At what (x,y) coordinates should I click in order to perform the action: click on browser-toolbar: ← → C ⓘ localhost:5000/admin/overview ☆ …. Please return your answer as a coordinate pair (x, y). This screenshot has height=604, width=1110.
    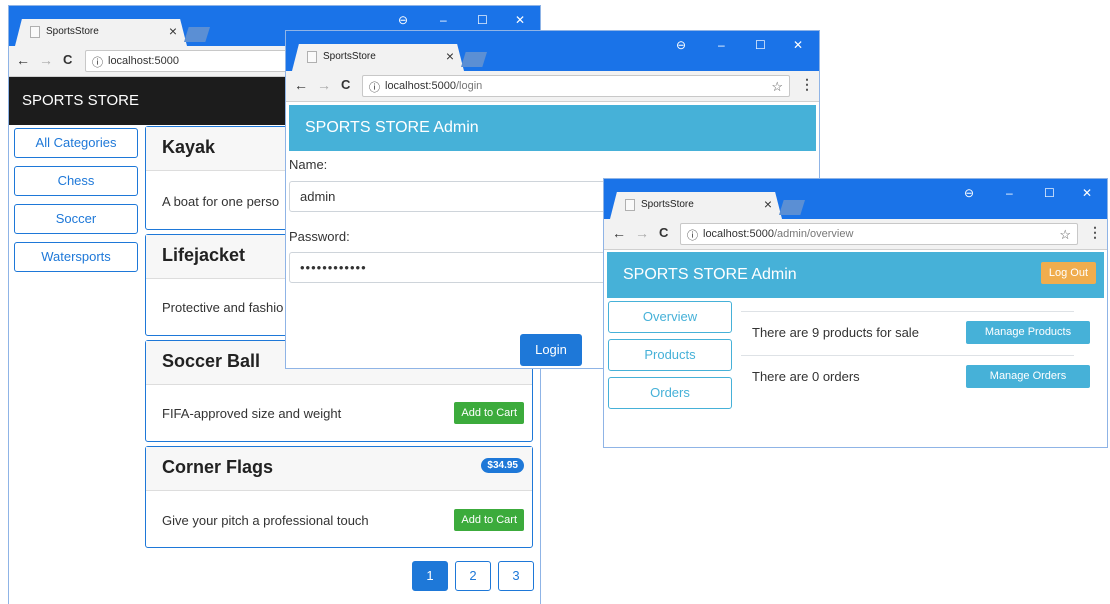
    Looking at the image, I should click on (855, 234).